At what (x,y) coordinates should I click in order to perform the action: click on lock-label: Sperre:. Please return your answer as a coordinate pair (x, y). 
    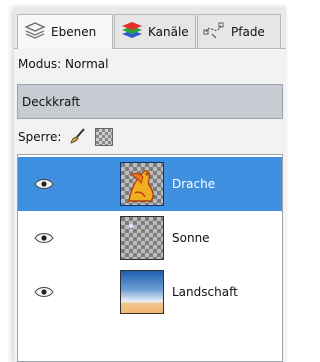
    Looking at the image, I should click on (40, 137).